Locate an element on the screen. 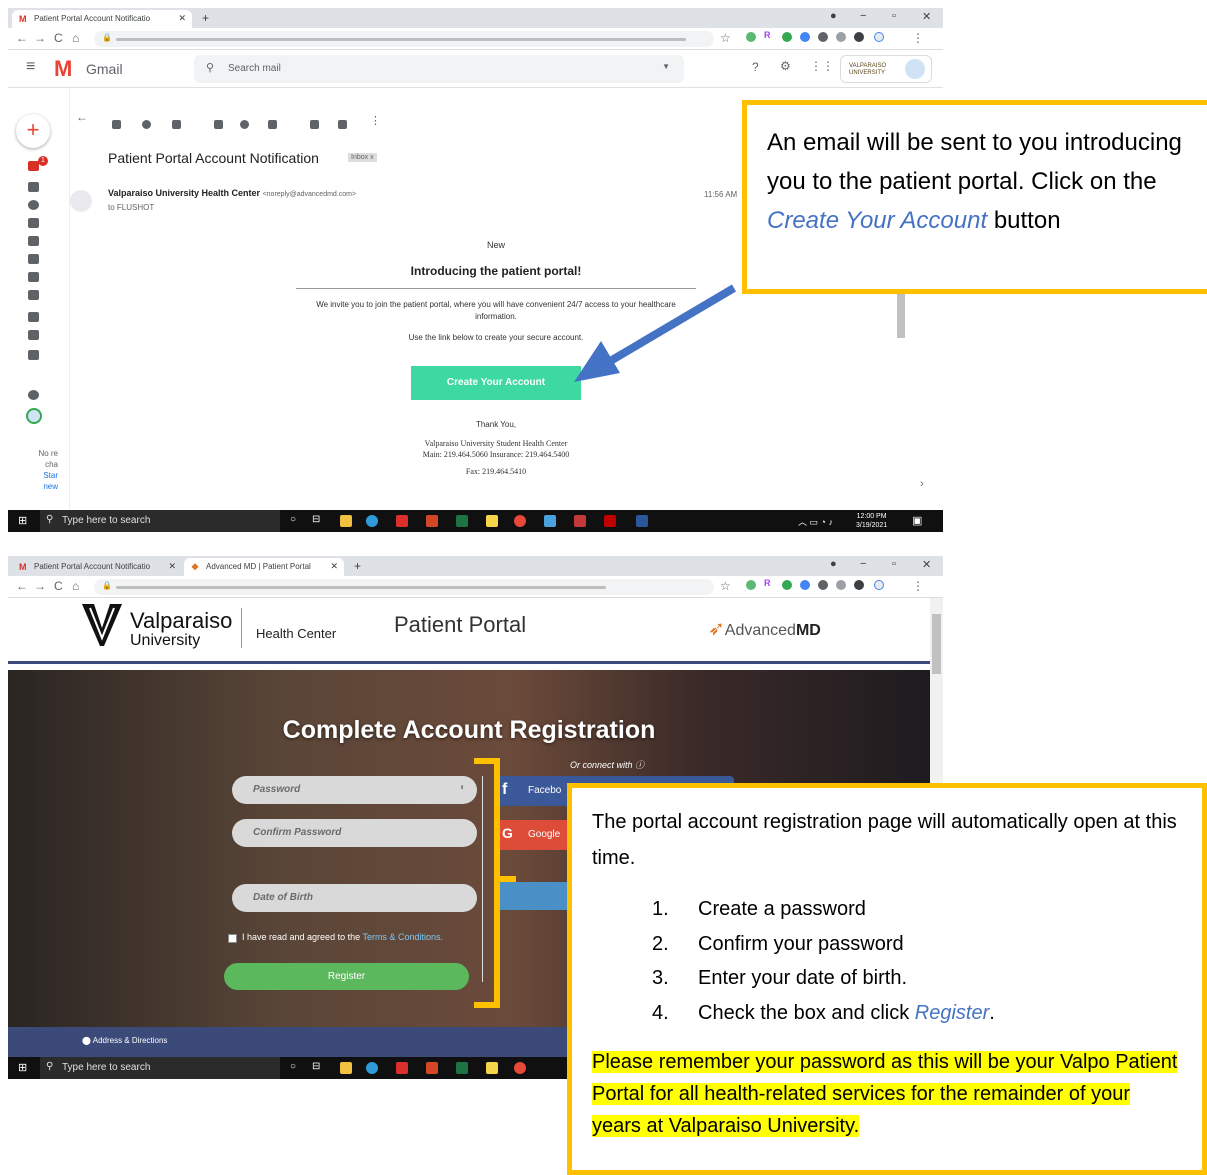 Image resolution: width=1207 pixels, height=1175 pixels. date-of-birth-field: Date of Birth is located at coordinates (354, 898).